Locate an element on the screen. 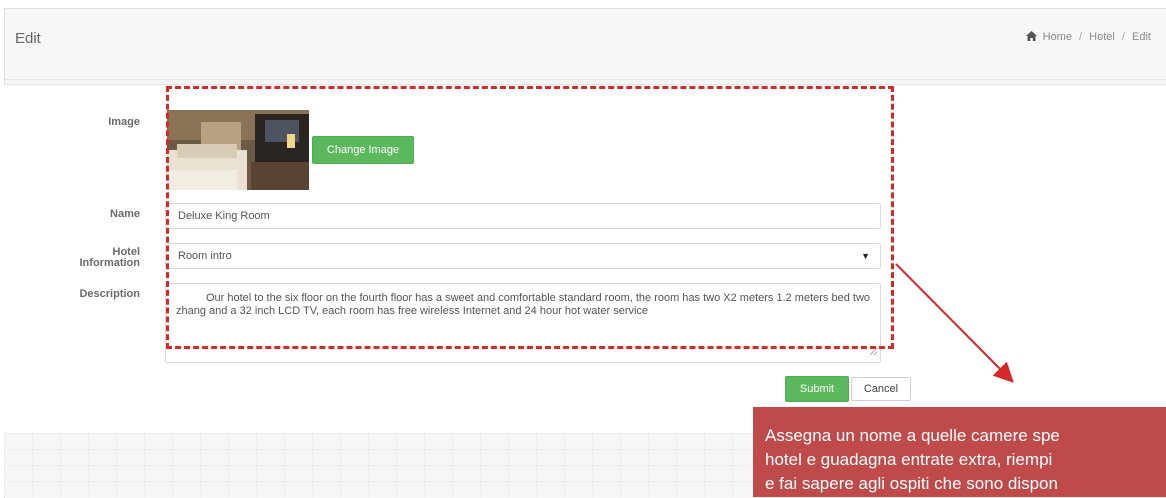  callout-line3: e fai sapere agli ospiti che sono dispon is located at coordinates (911, 483).